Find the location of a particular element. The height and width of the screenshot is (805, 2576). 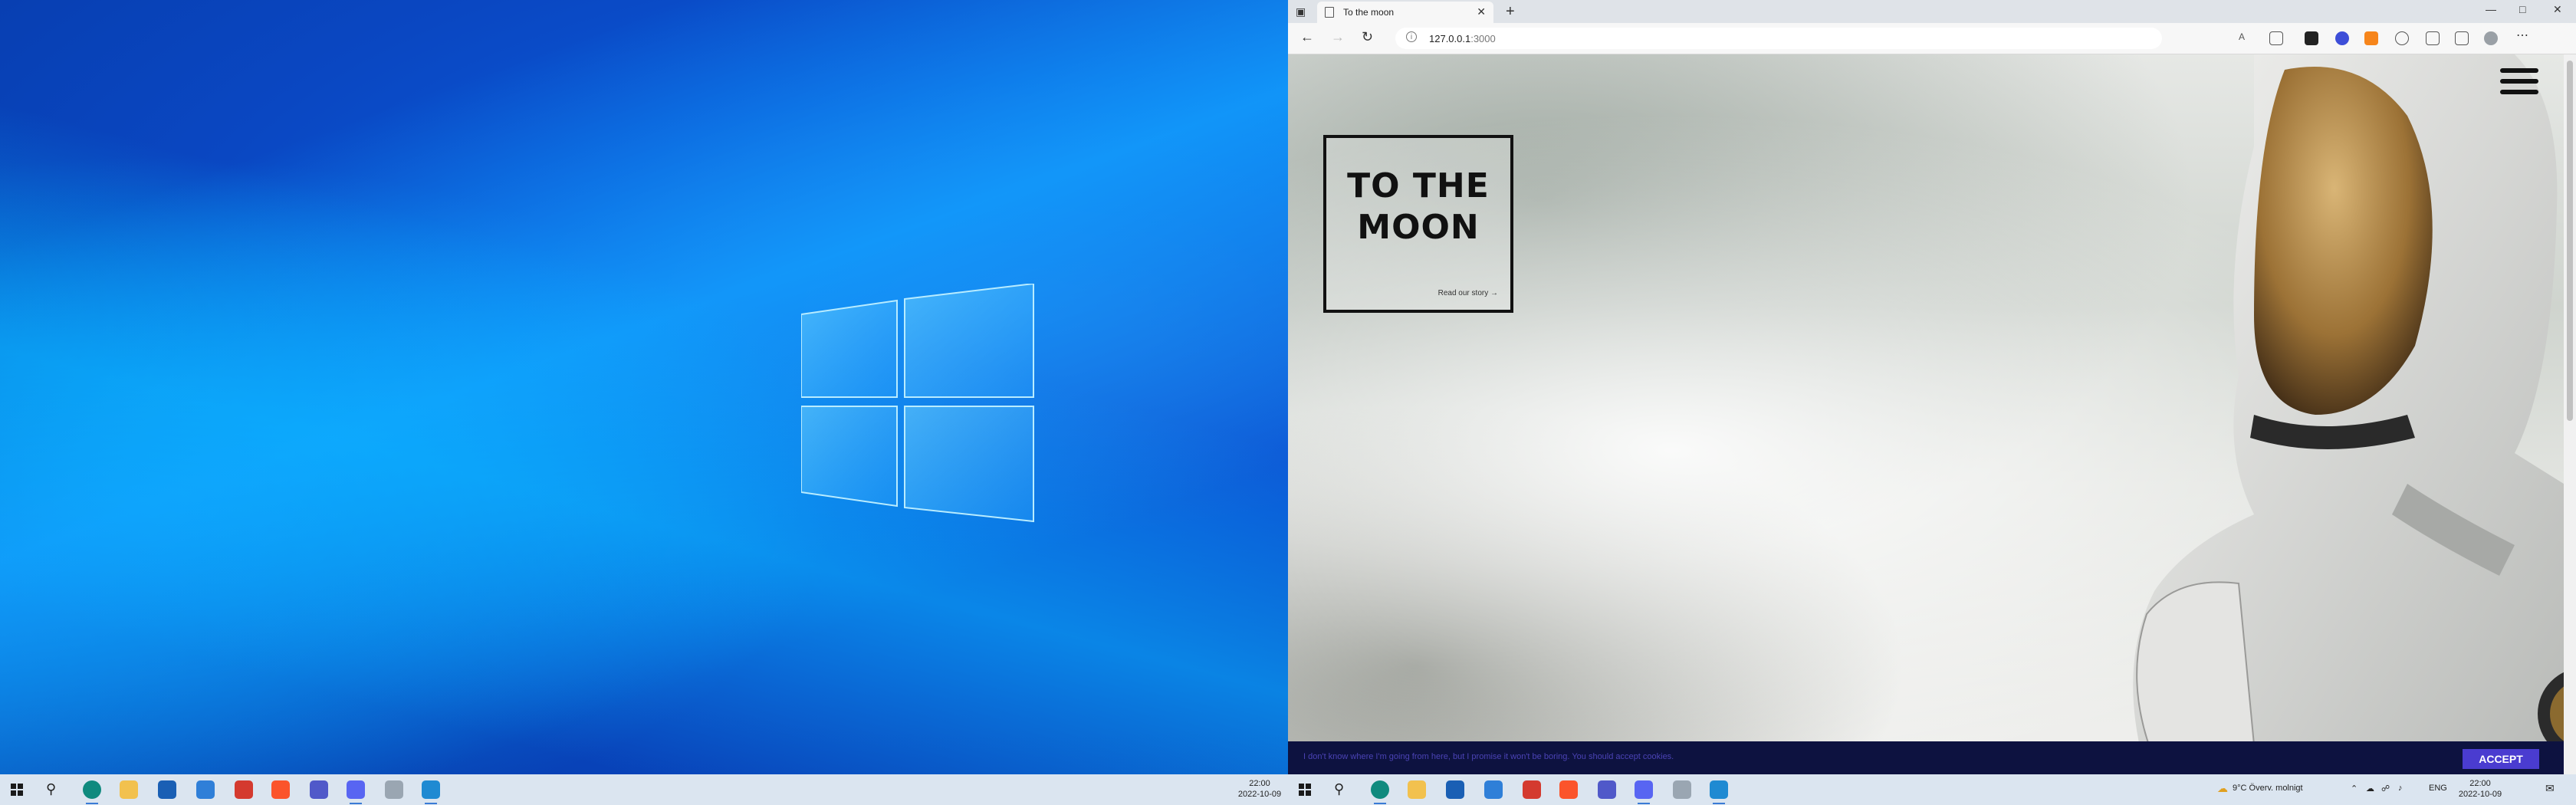

extensions-puzzle-icon is located at coordinates (2402, 38).